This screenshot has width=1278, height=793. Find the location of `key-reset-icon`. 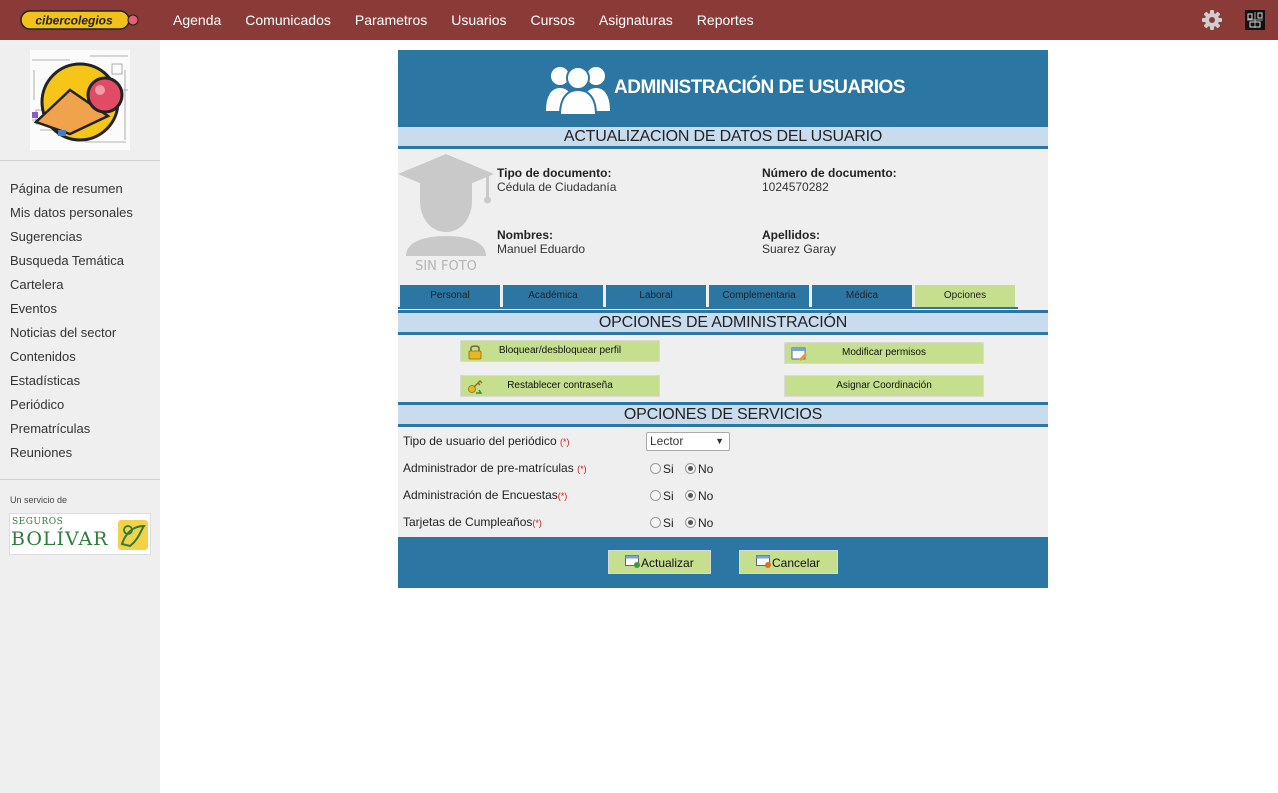

key-reset-icon is located at coordinates (475, 387).